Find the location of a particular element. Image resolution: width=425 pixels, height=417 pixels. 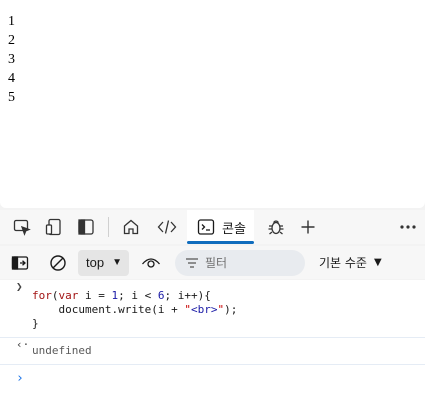

filter-input-wrapper is located at coordinates (239, 262).